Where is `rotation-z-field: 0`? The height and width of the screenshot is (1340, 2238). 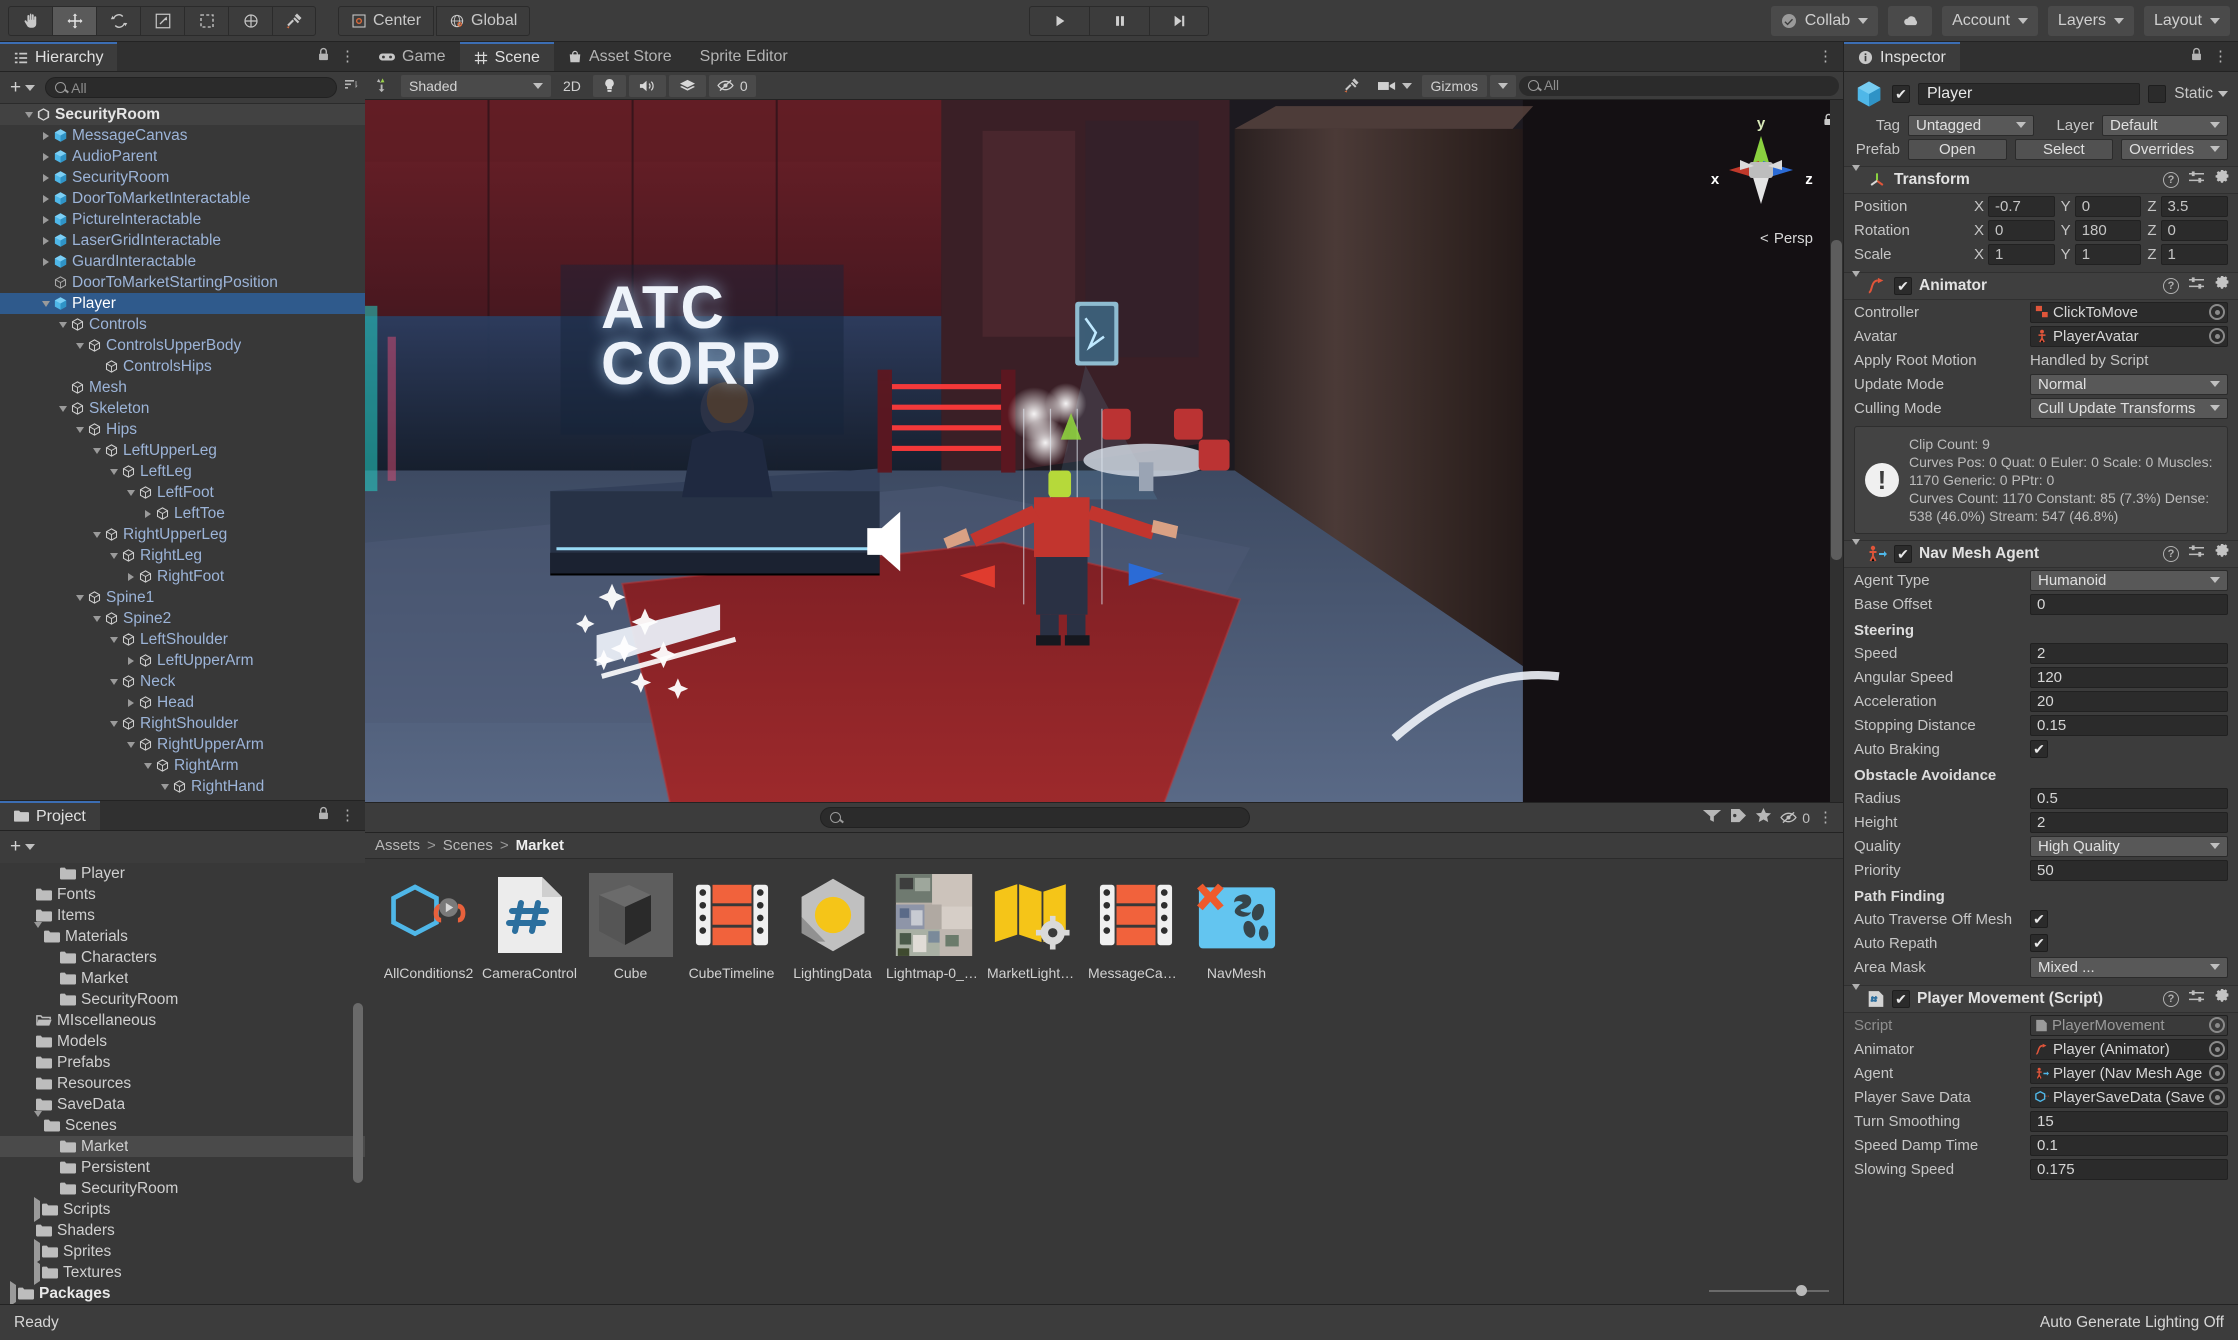
rotation-z-field: 0 is located at coordinates (2194, 230).